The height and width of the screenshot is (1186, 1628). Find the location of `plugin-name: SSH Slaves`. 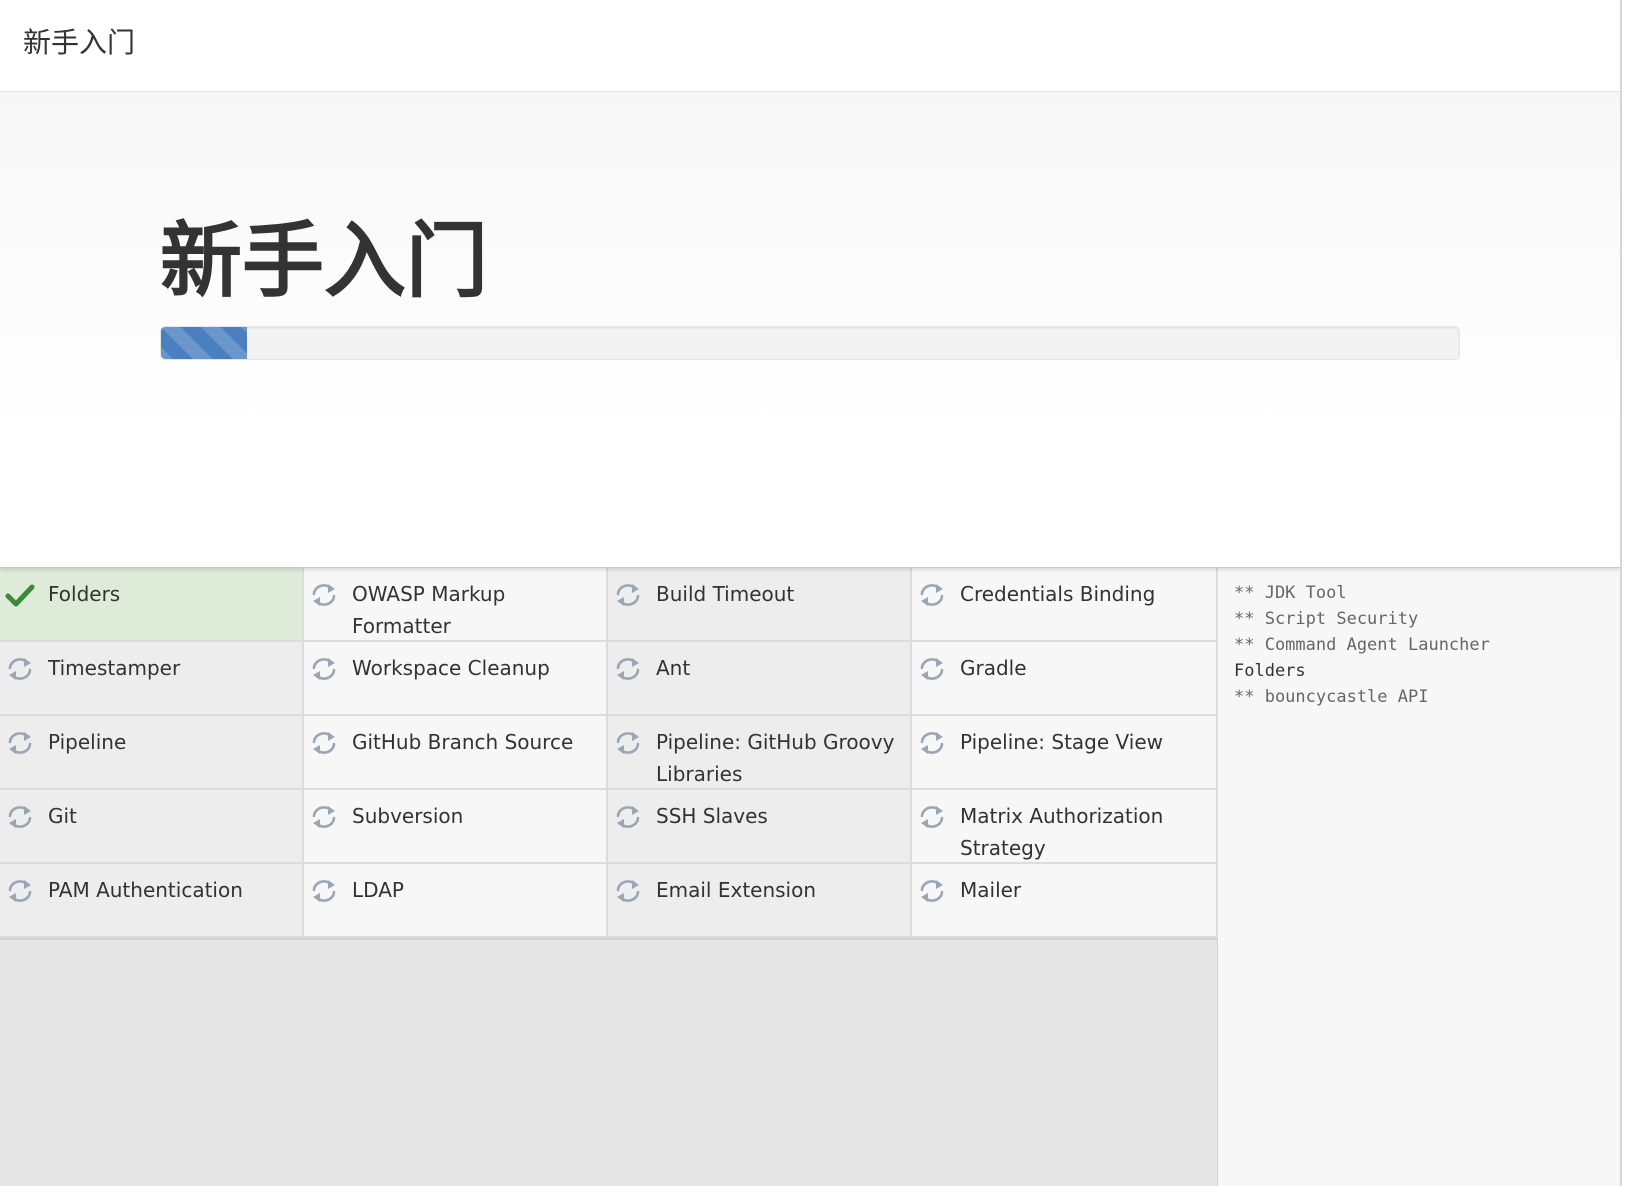

plugin-name: SSH Slaves is located at coordinates (712, 816).